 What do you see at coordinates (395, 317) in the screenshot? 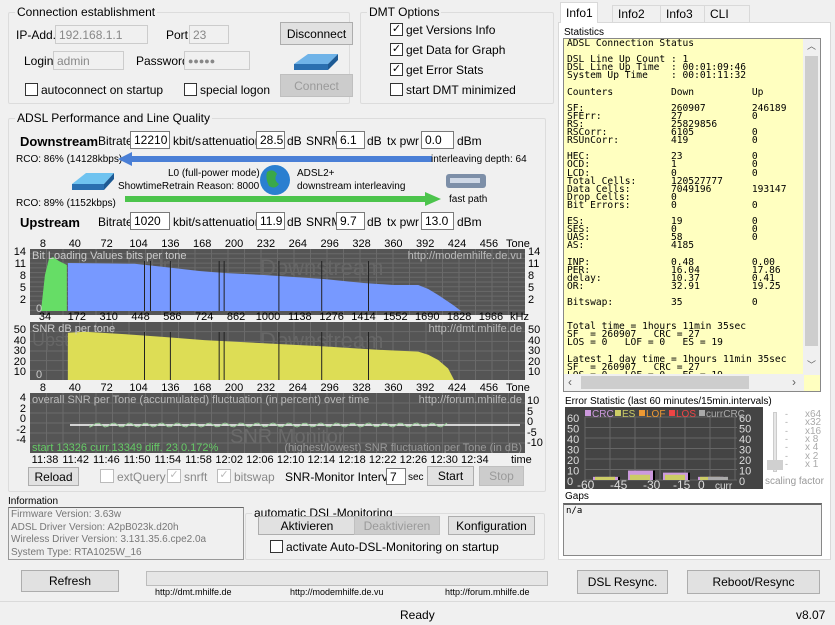
I see `khz-tick: 1552` at bounding box center [395, 317].